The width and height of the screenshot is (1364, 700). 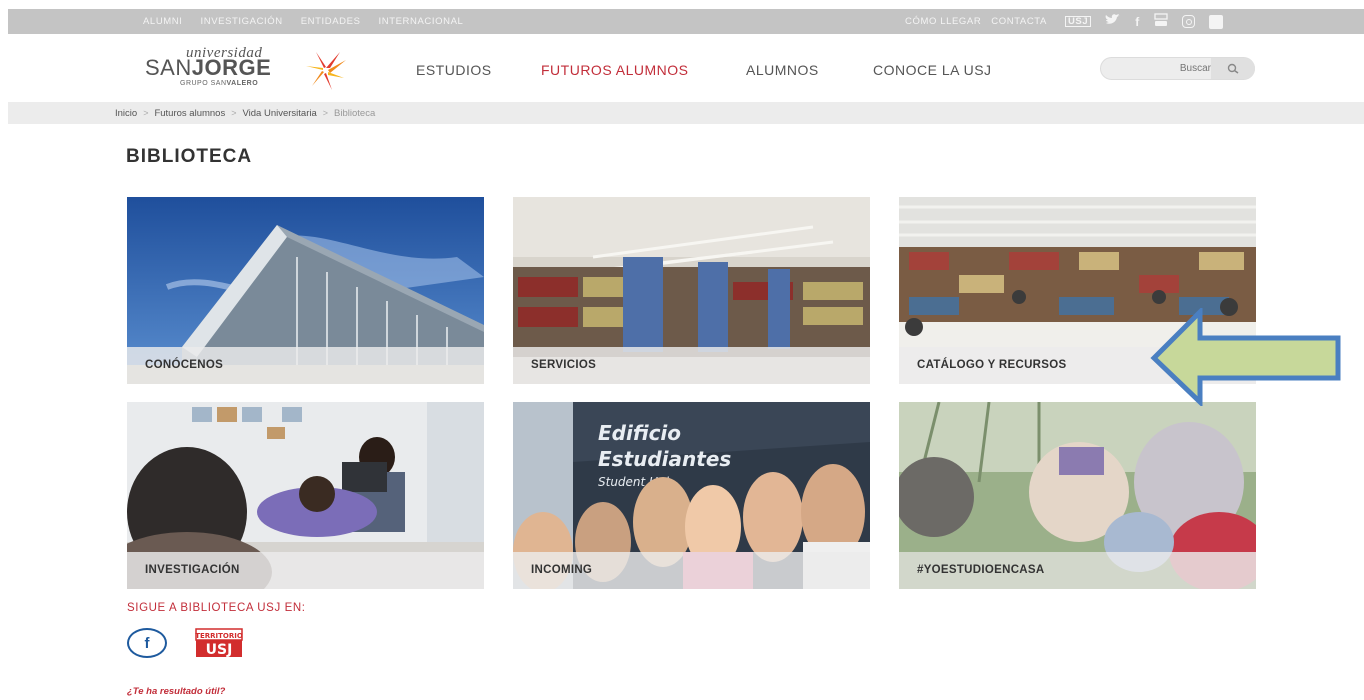 What do you see at coordinates (1077, 570) in the screenshot?
I see `tile-caption: #YOESTUDIOENCASA` at bounding box center [1077, 570].